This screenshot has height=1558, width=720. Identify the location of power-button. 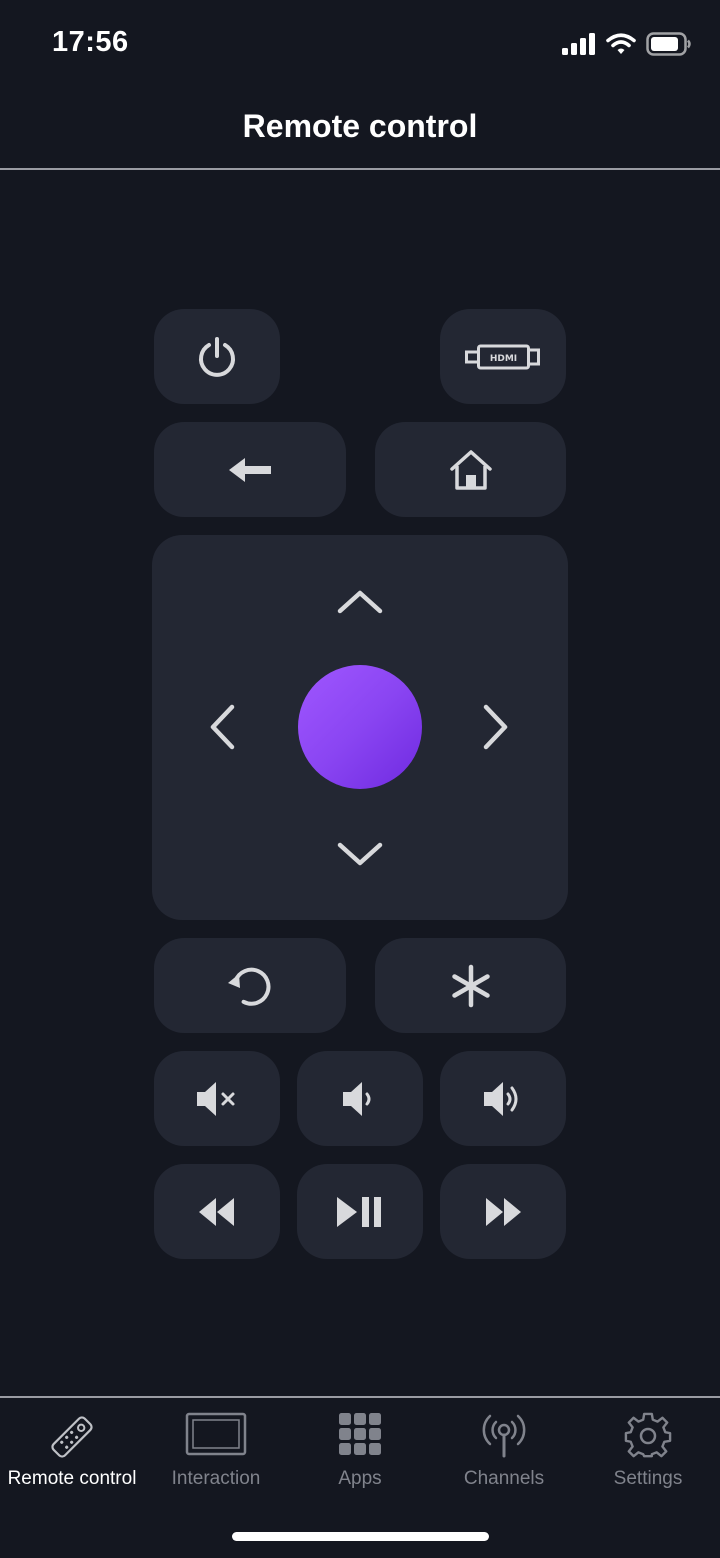
(217, 356).